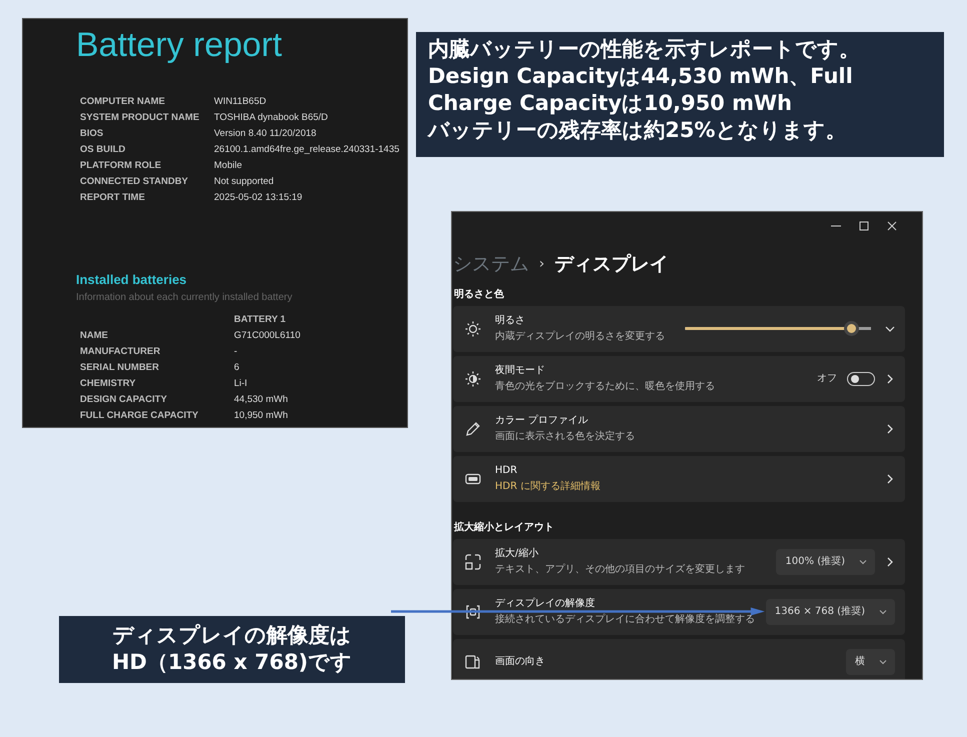 This screenshot has width=967, height=737. I want to click on column-header: BATTERY 1, so click(260, 319).